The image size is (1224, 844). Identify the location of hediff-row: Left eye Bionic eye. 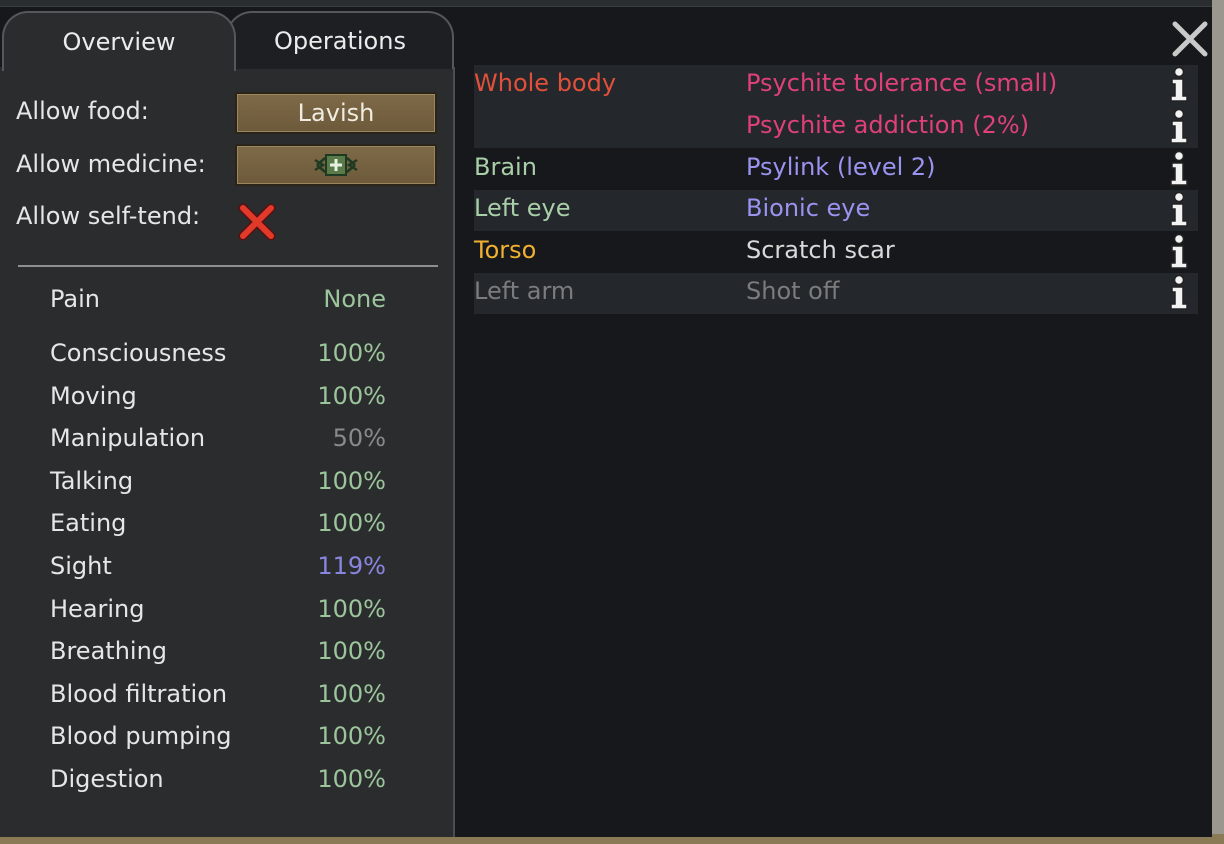
(836, 210).